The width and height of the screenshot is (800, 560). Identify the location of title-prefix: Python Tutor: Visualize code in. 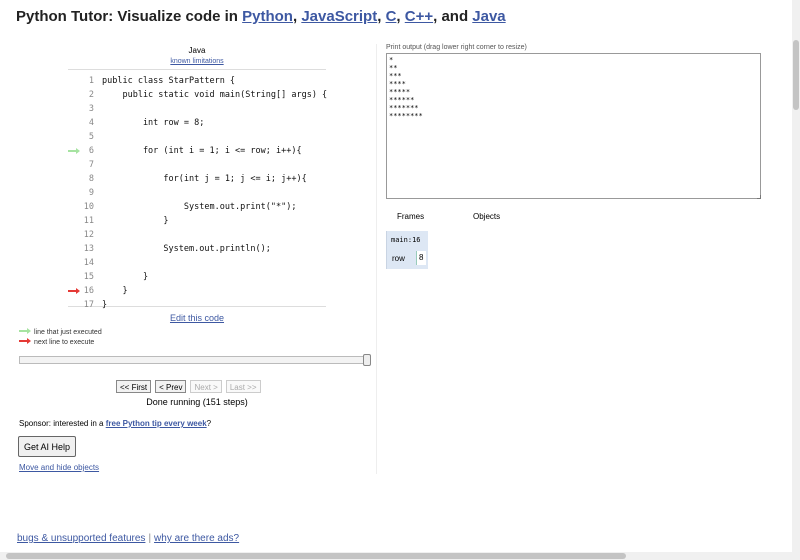
(129, 16).